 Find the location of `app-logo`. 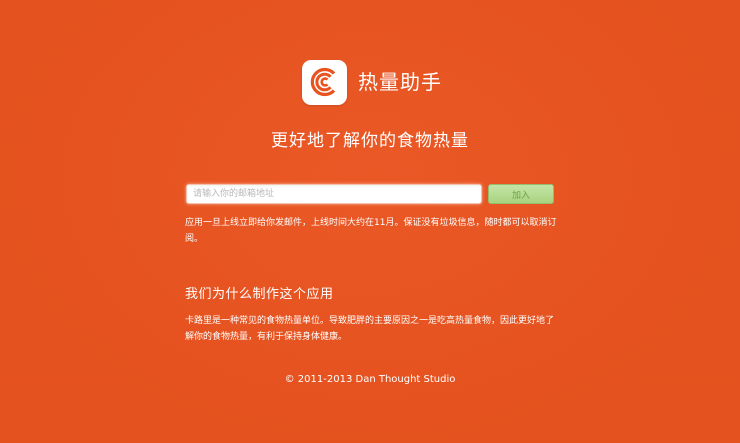

app-logo is located at coordinates (324, 82).